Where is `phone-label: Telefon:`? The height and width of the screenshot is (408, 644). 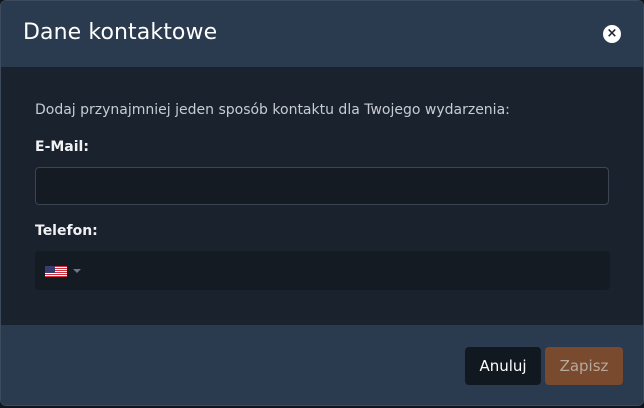 phone-label: Telefon: is located at coordinates (66, 231).